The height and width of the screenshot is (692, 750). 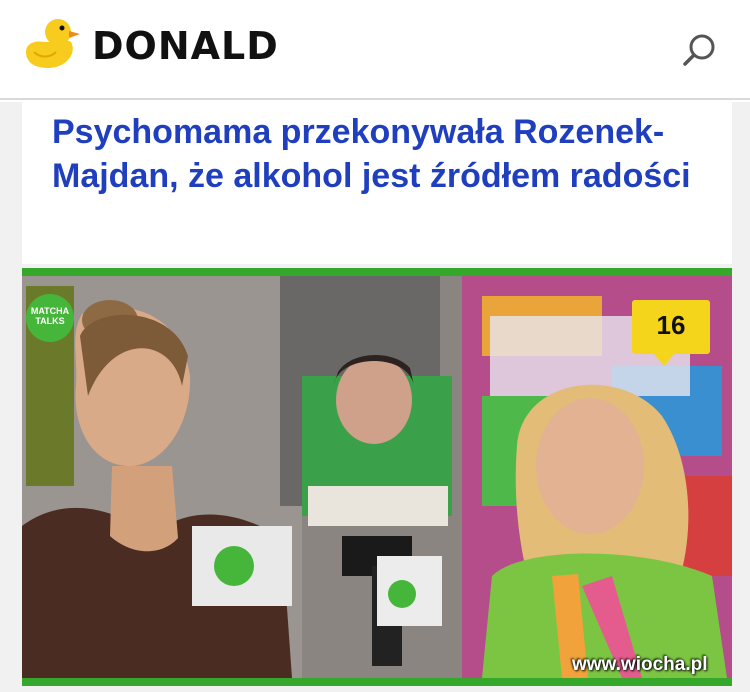 I want to click on comment-count: 16, so click(x=671, y=325).